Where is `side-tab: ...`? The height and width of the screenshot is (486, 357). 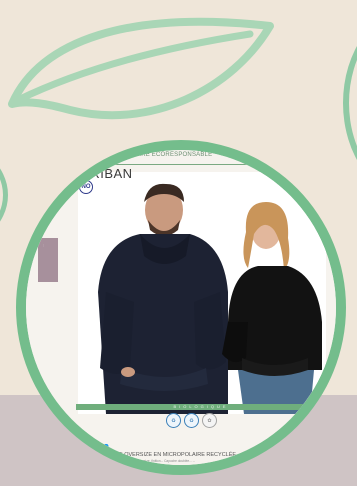 side-tab: ... is located at coordinates (48, 260).